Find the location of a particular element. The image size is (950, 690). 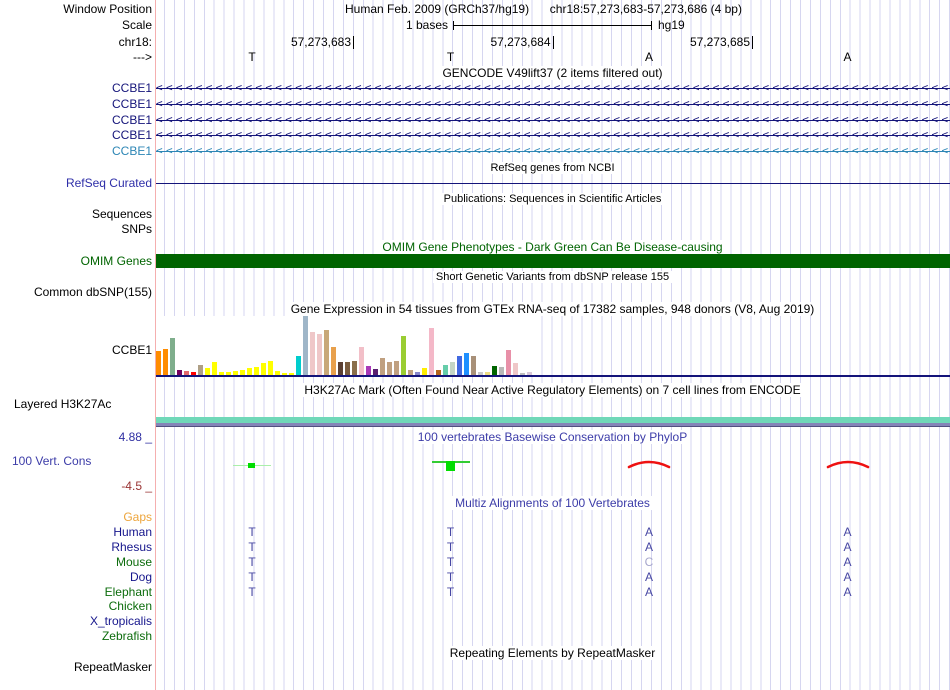

h3k27ac-label: Layered H3K27Ac is located at coordinates (62, 404).